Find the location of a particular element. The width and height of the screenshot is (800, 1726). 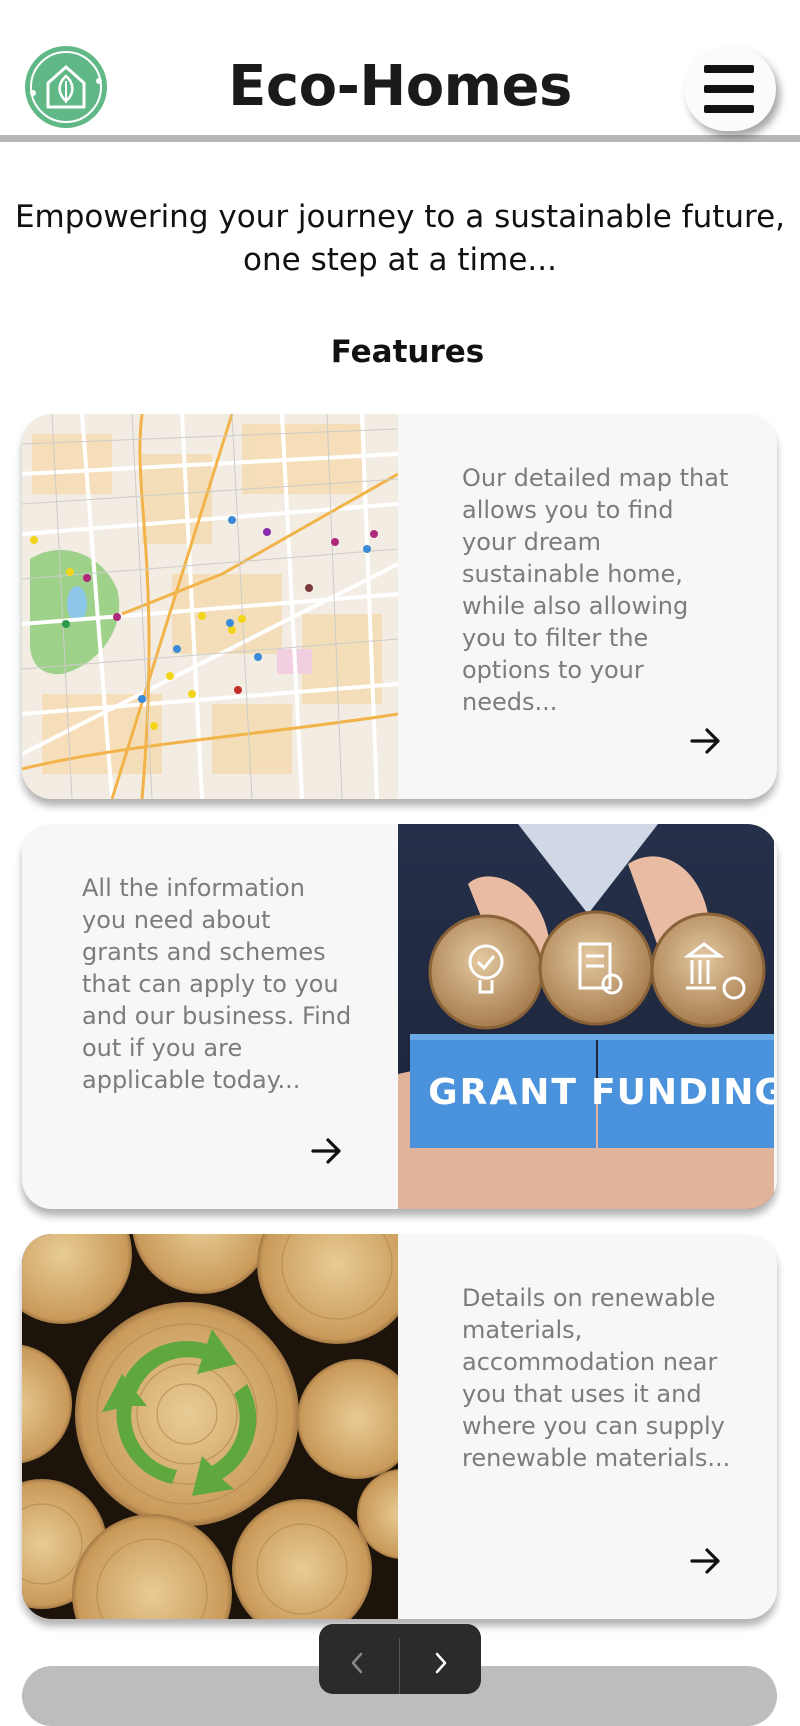

grant-label: GRANT is located at coordinates (503, 1092).